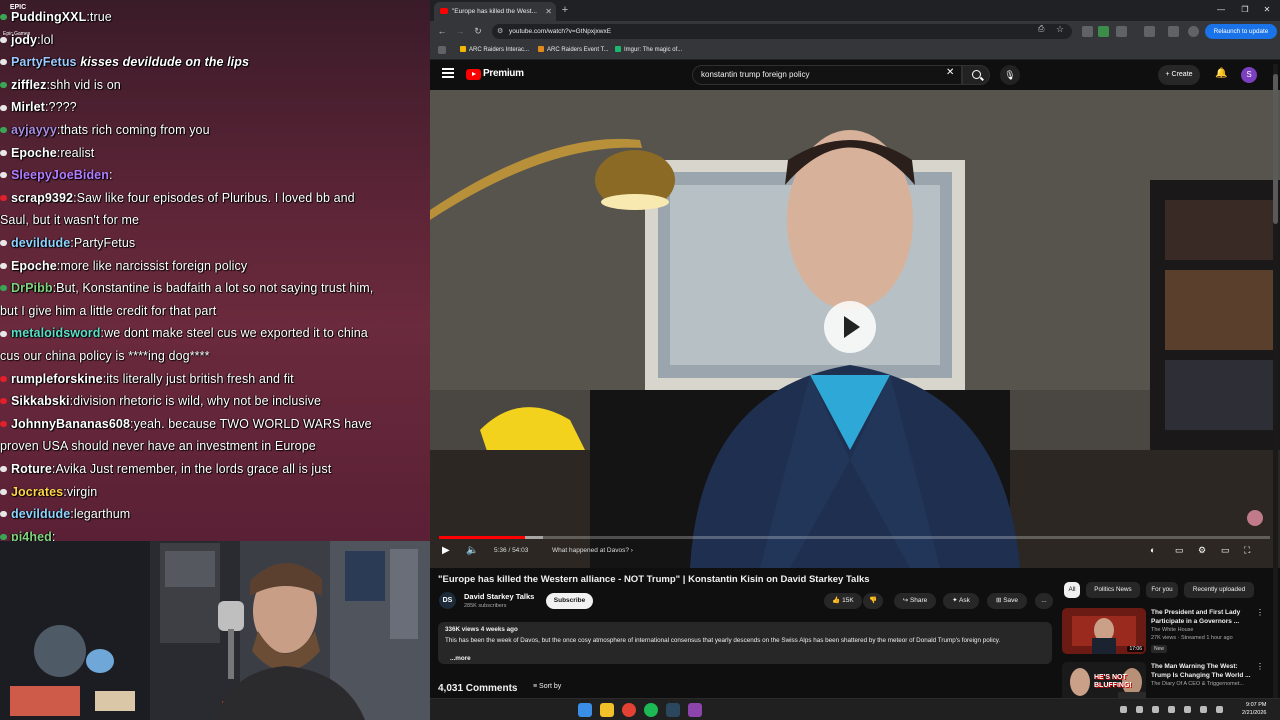 This screenshot has width=1280, height=720. I want to click on download-icon, so click(1173, 31).